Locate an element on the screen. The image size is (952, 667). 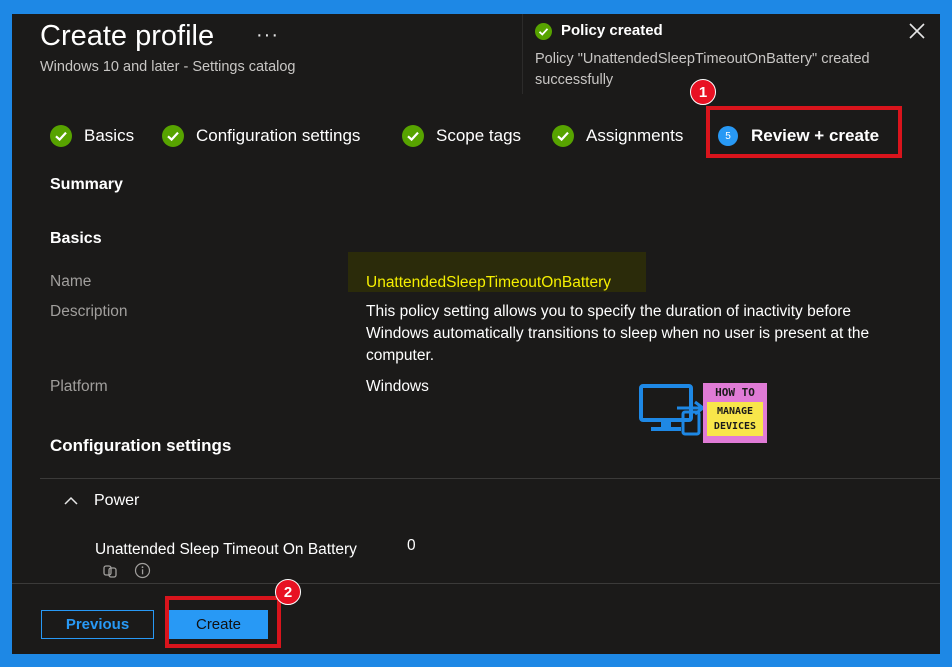
tab-label: Scope tags is located at coordinates (479, 135).